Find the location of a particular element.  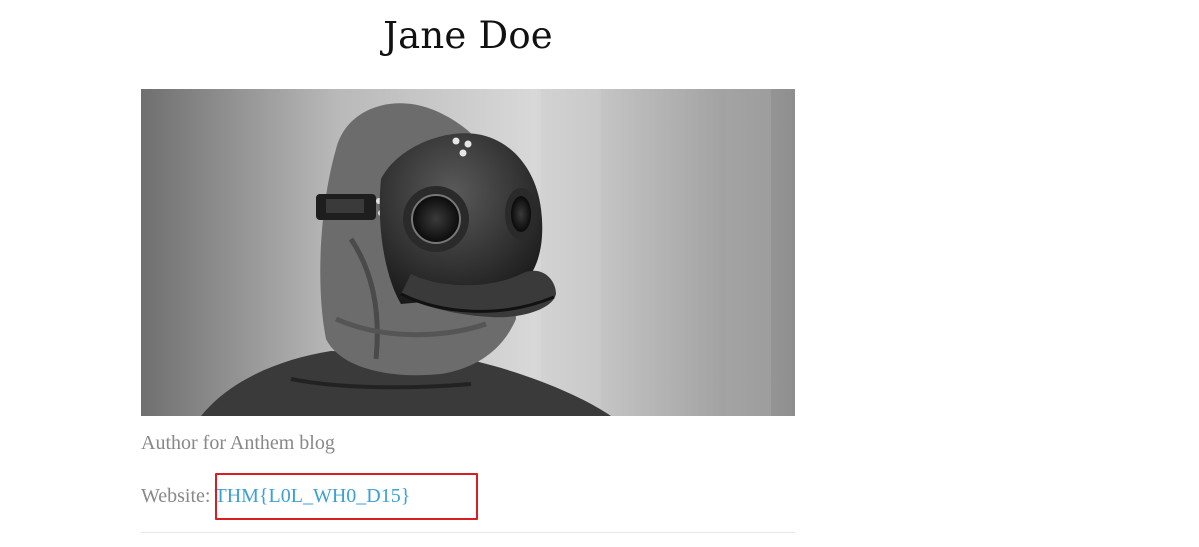

website-line: Website: THM{L0L_WH0_D15} is located at coordinates (275, 496).